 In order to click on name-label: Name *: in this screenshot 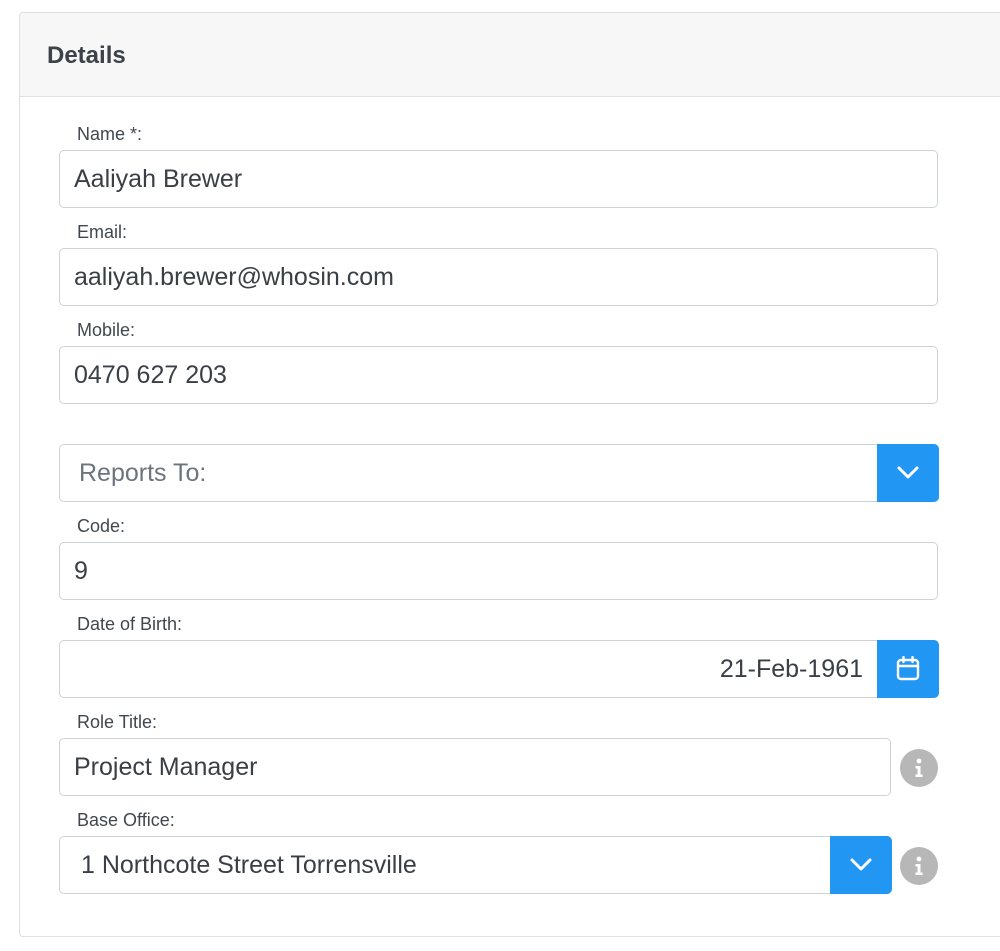, I will do `click(110, 134)`.